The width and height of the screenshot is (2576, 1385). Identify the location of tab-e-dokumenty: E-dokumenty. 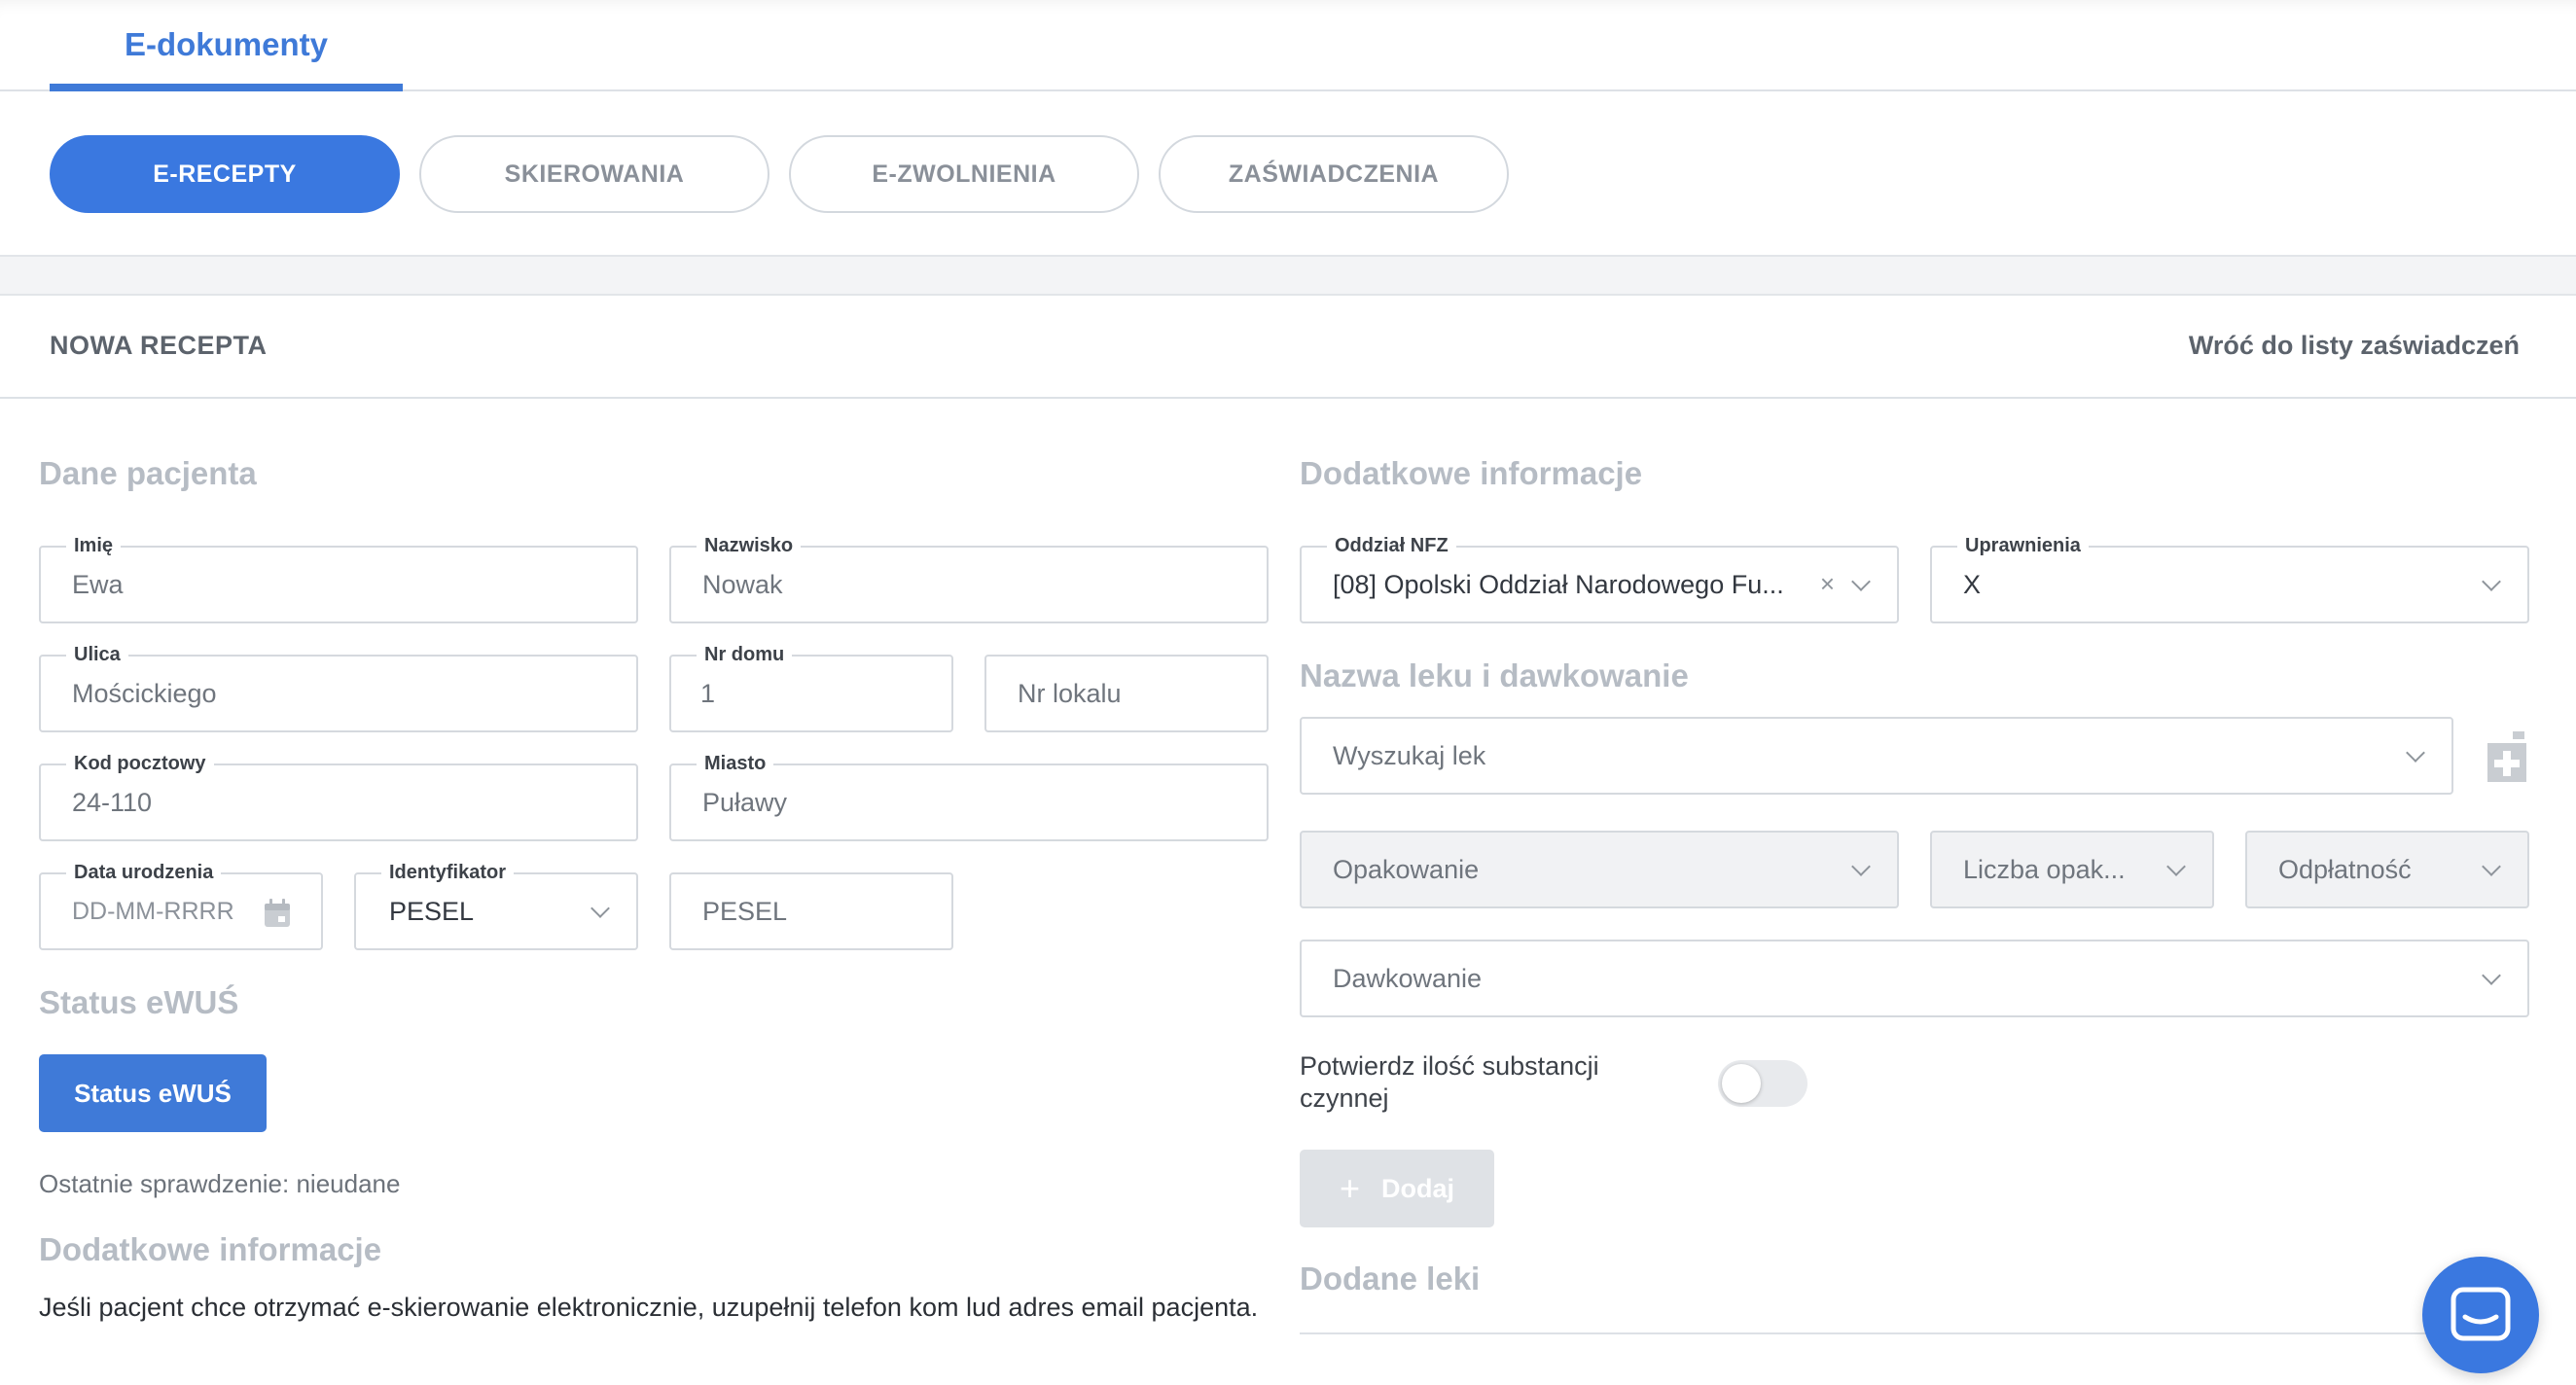
(226, 45).